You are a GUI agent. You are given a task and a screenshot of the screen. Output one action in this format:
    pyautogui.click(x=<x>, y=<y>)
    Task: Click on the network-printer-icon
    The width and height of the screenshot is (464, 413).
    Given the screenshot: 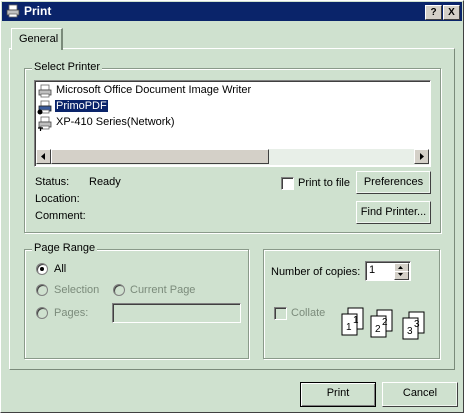 What is the action you would take?
    pyautogui.click(x=45, y=123)
    